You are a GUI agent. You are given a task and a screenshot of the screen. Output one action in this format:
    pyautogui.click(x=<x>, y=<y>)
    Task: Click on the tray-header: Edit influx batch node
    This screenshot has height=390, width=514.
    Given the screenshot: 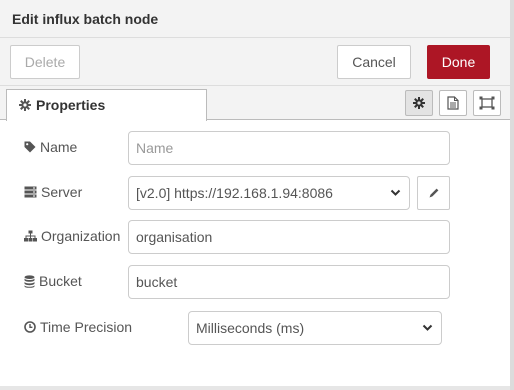 What is the action you would take?
    pyautogui.click(x=257, y=19)
    